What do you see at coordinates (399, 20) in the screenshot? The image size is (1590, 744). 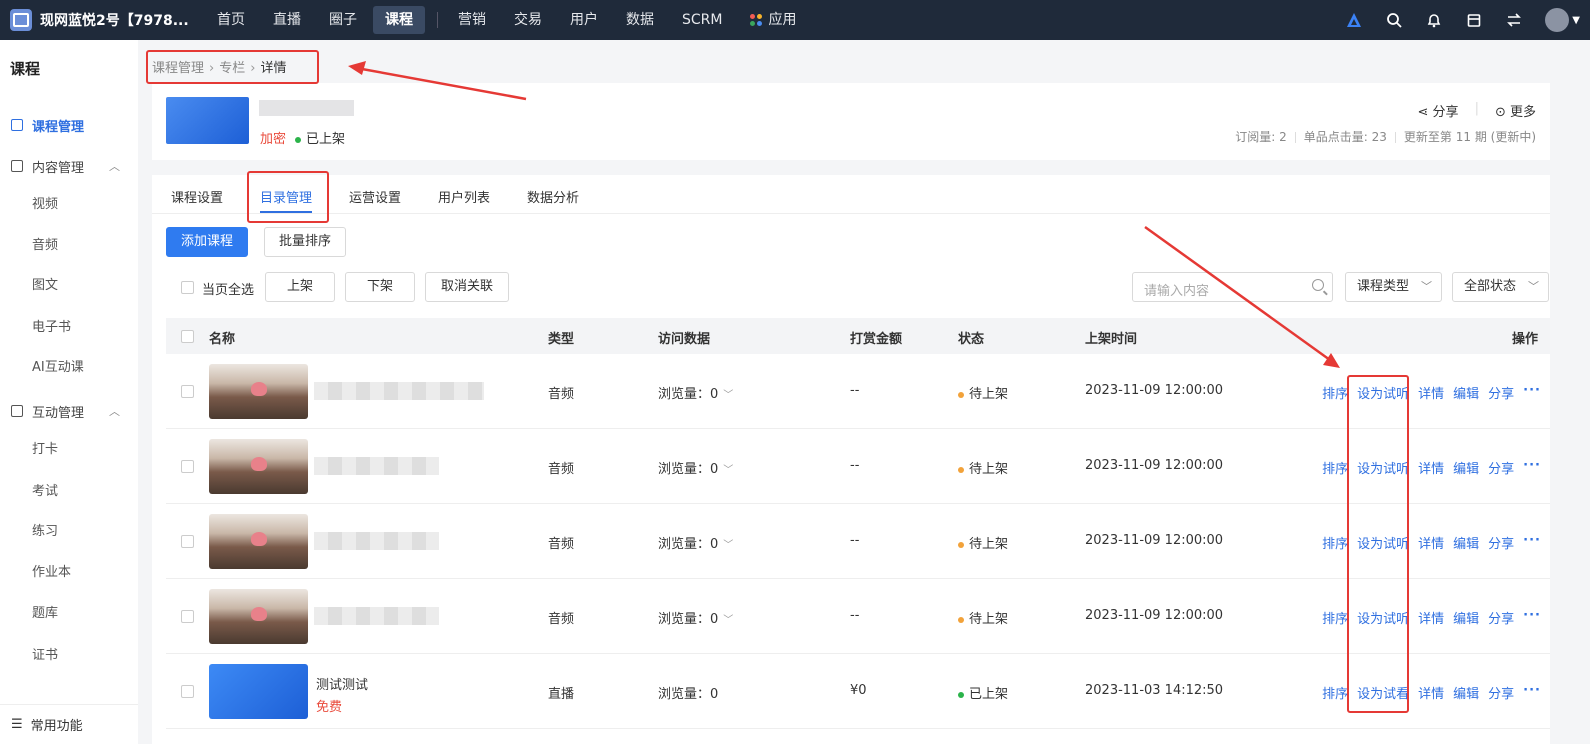 I see `nav-course: 课程` at bounding box center [399, 20].